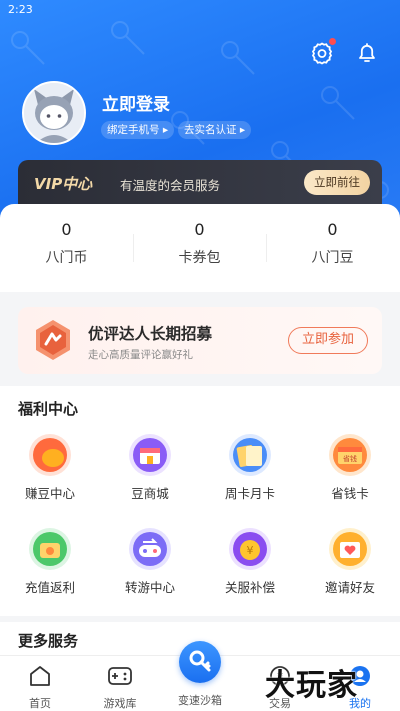  I want to click on welfare-item-label: 邀请好友, so click(349, 587).